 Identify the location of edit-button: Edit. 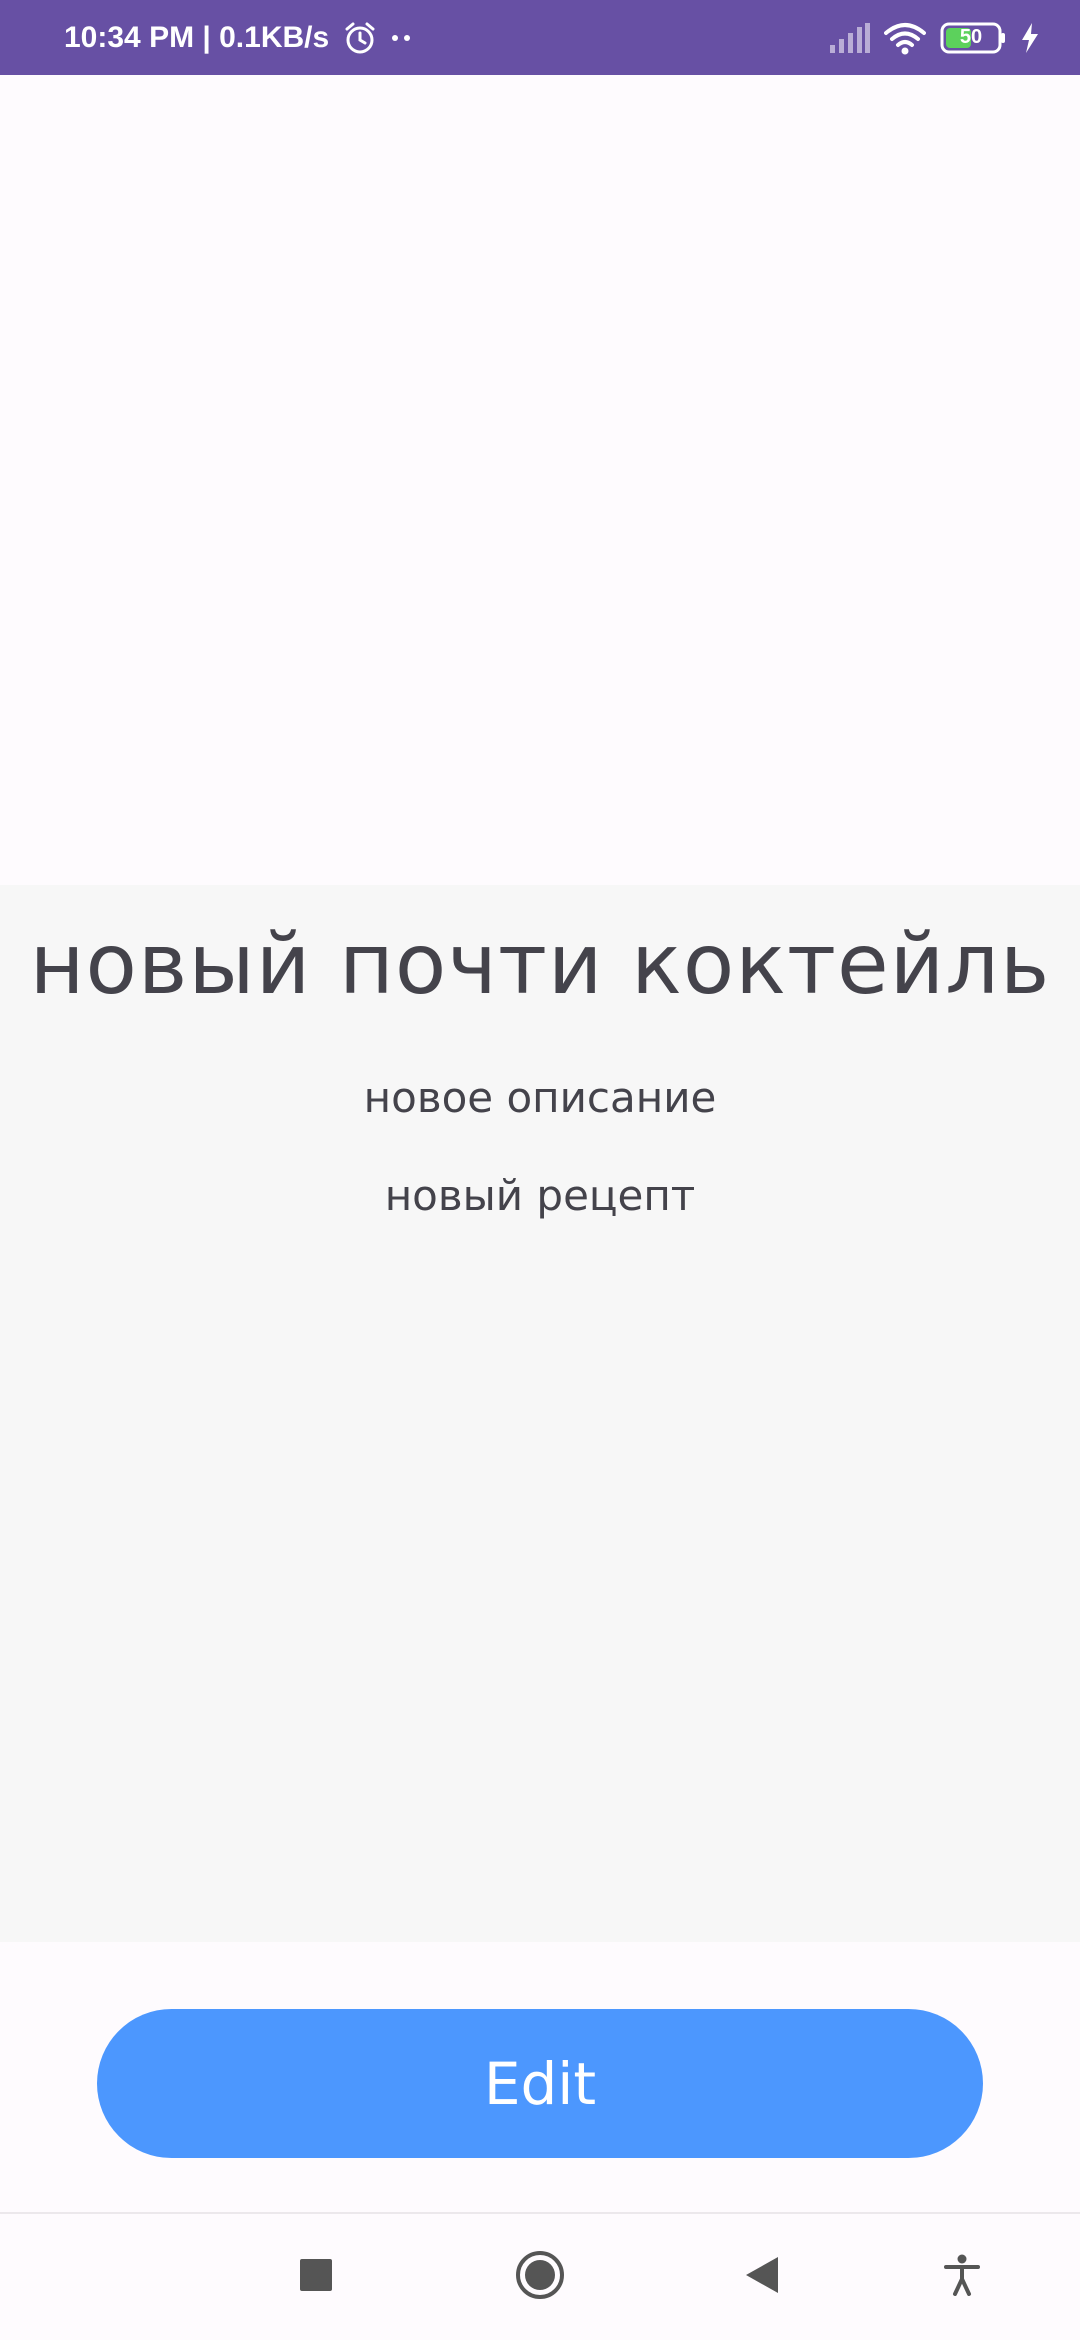
(540, 2083).